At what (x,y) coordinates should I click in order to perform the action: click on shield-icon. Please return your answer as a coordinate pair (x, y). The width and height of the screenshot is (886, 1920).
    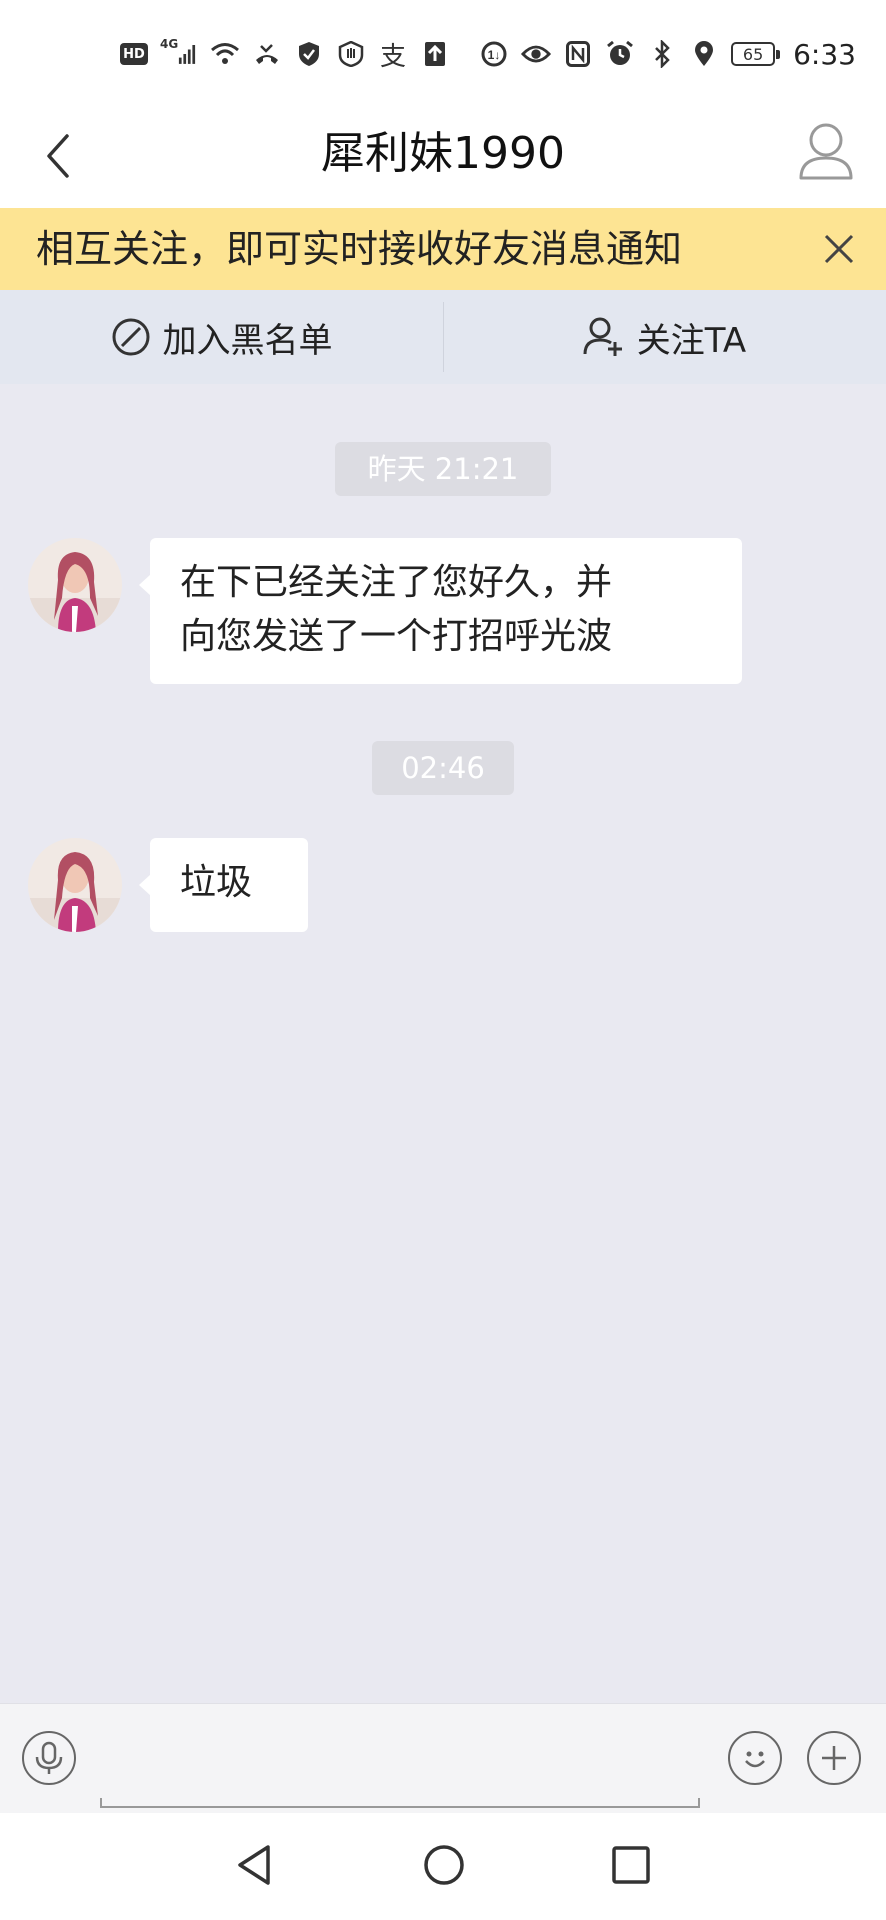
    Looking at the image, I should click on (309, 54).